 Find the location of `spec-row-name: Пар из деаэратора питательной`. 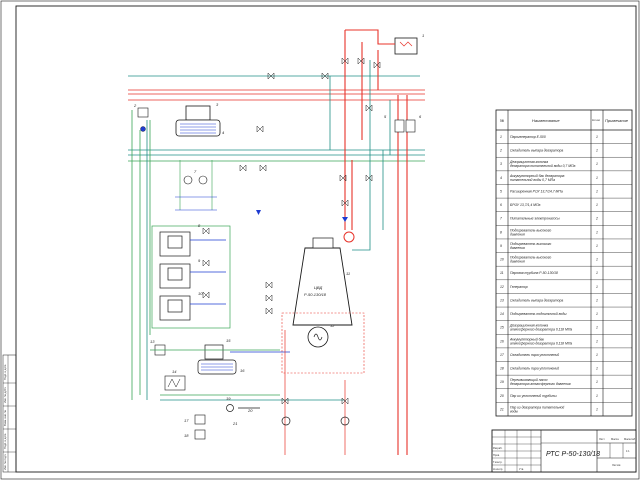

spec-row-name: Пар из деаэратора питательной is located at coordinates (537, 407).